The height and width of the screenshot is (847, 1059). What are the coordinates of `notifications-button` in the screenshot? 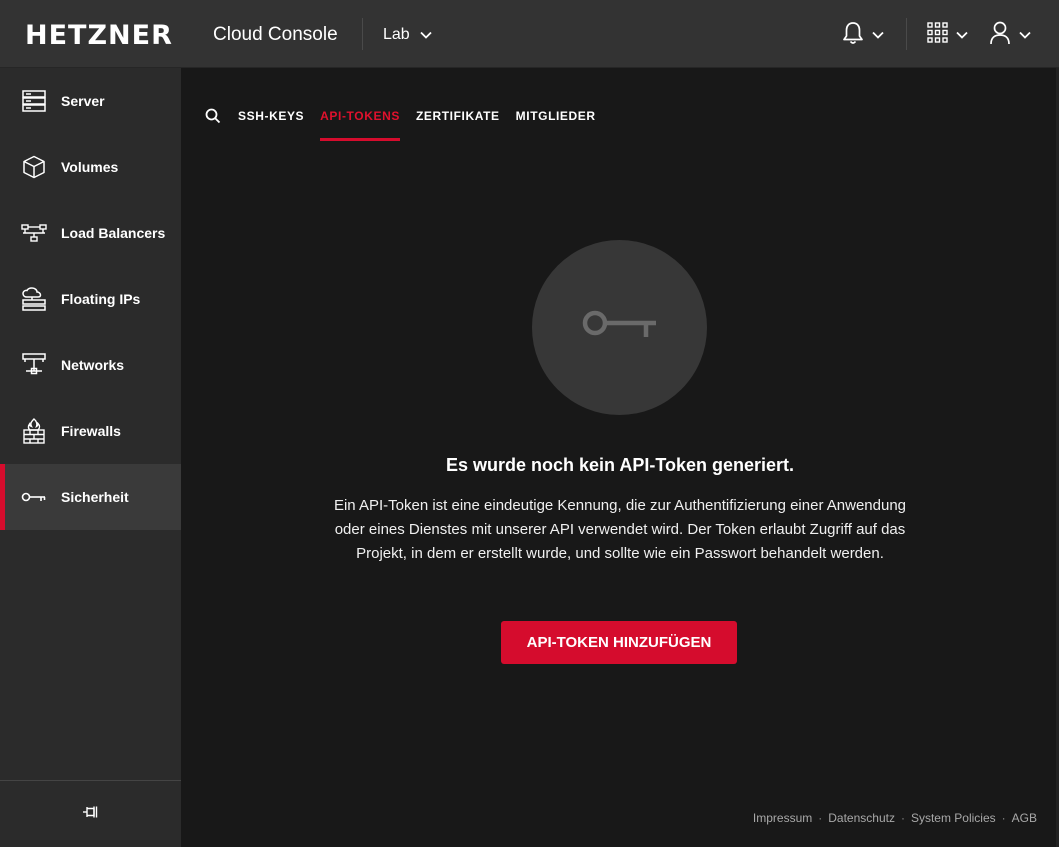 It's located at (863, 35).